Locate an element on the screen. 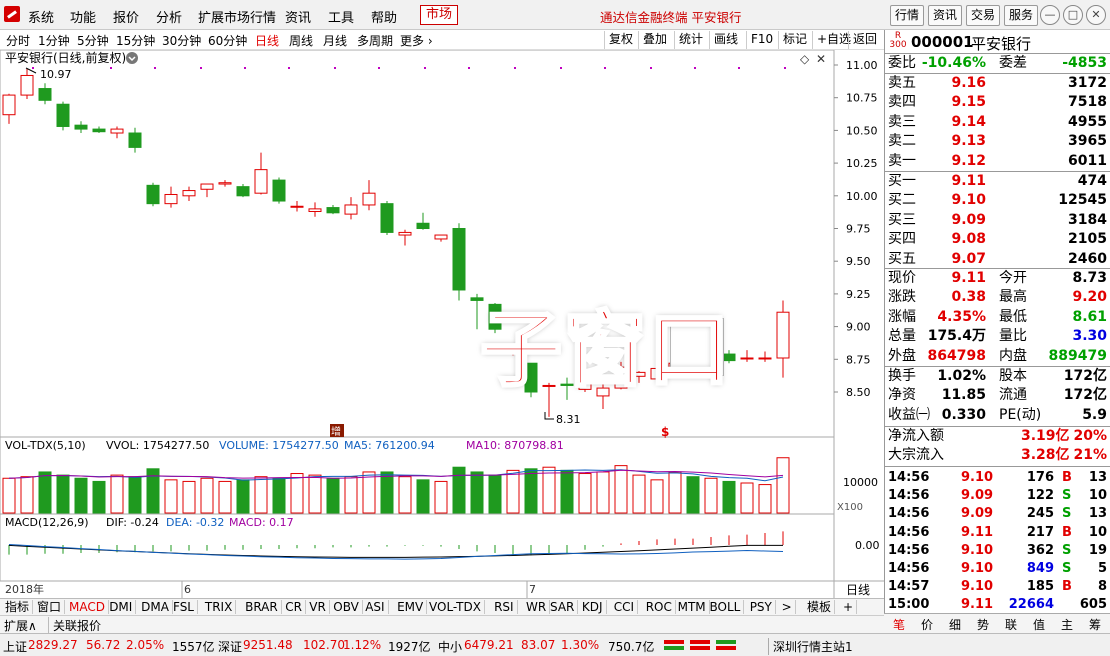  sz-index-label: 深证 is located at coordinates (230, 646).